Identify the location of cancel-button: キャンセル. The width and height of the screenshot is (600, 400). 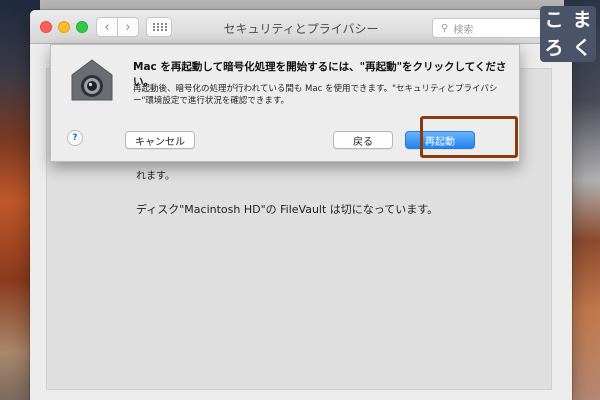
(160, 140).